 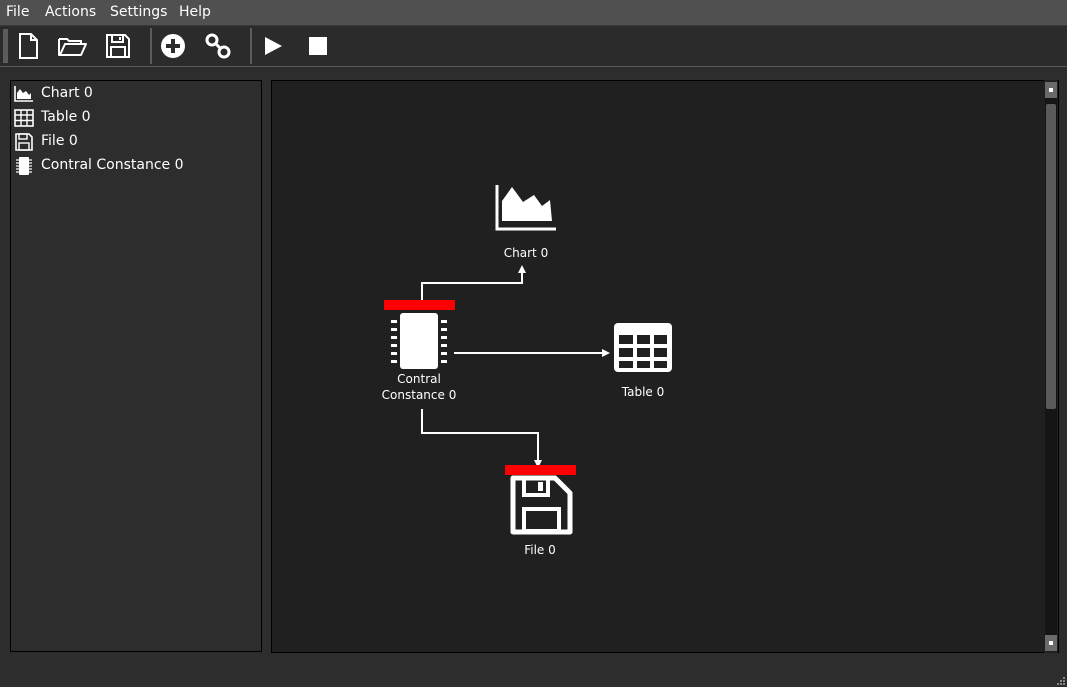 What do you see at coordinates (1051, 256) in the screenshot?
I see `scroll-thumb` at bounding box center [1051, 256].